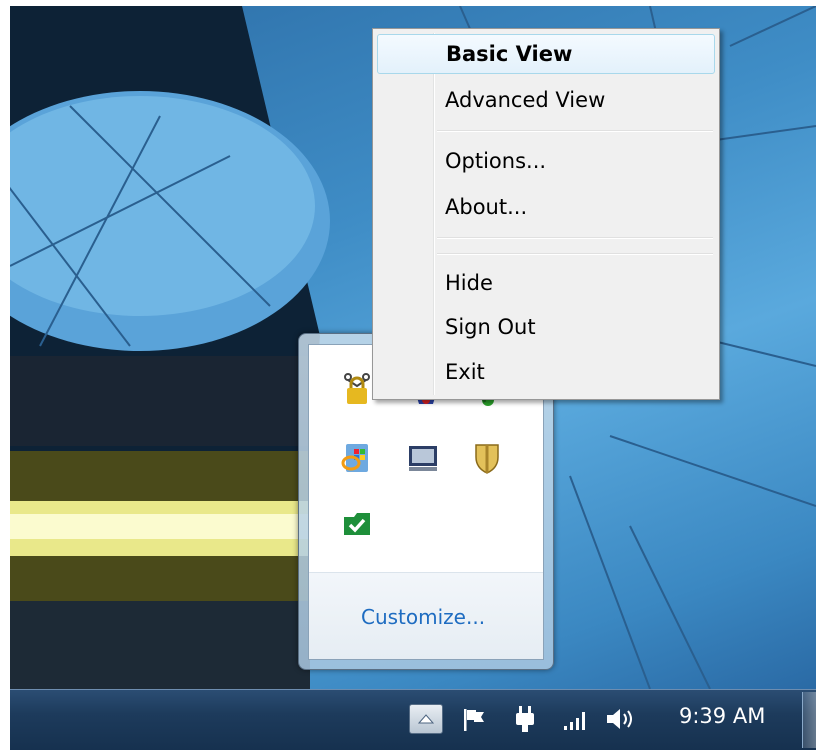  Describe the element at coordinates (546, 372) in the screenshot. I see `menu-item-exit: Exit` at that location.